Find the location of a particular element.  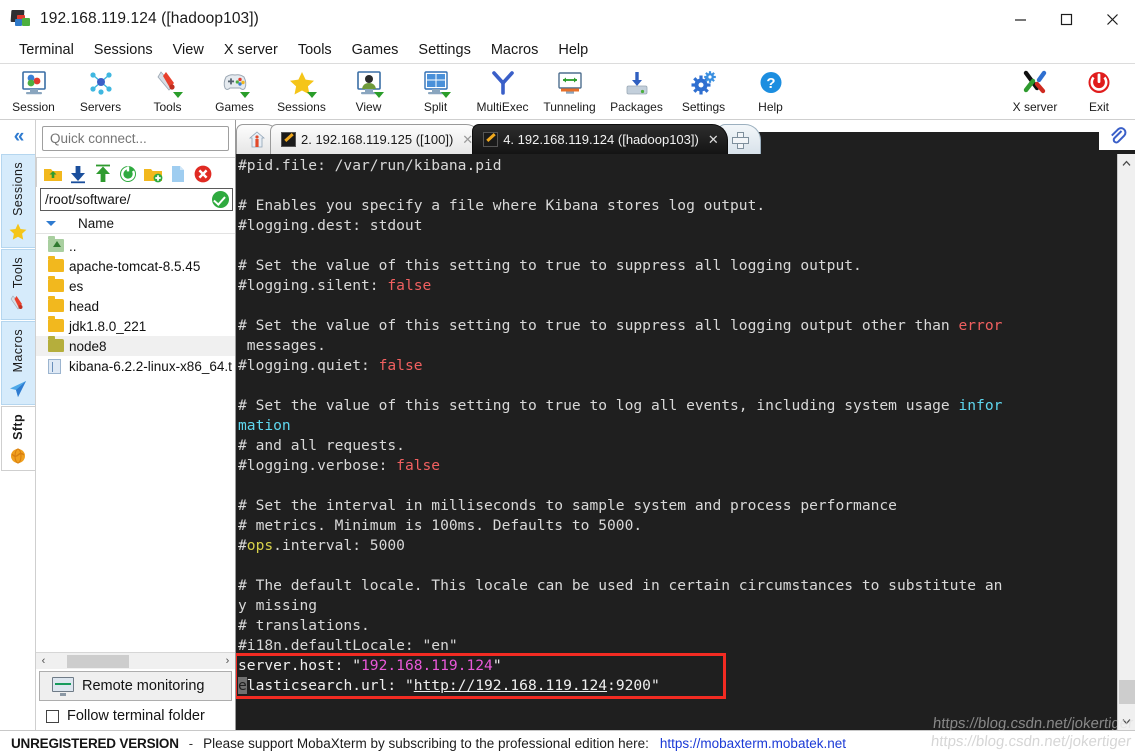

toolbar-games-button: Games is located at coordinates (234, 92).